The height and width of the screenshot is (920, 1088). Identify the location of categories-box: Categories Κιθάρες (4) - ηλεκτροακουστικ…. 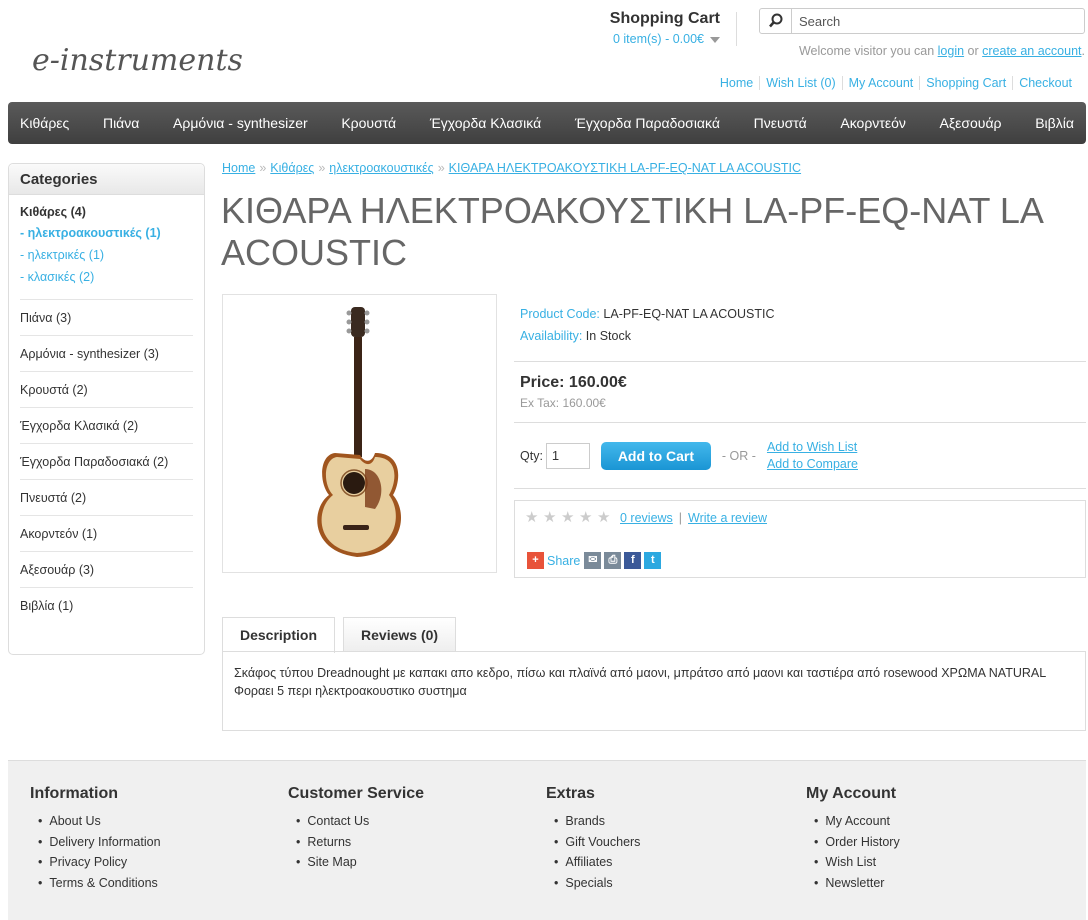
(106, 409).